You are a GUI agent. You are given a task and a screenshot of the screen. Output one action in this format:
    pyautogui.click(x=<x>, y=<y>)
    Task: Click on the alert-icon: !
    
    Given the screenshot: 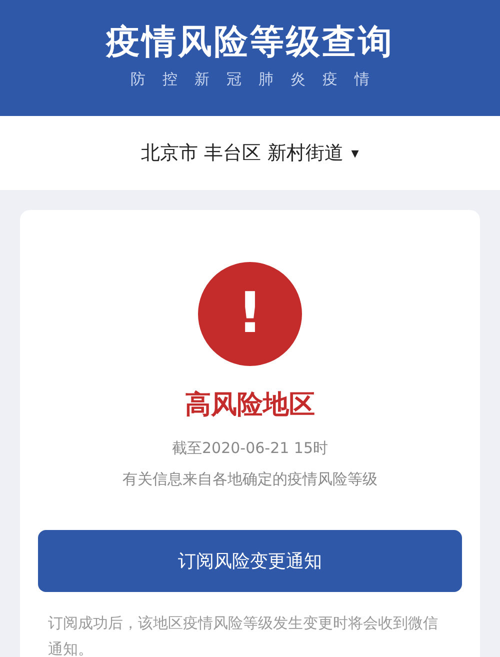 What is the action you would take?
    pyautogui.click(x=250, y=314)
    